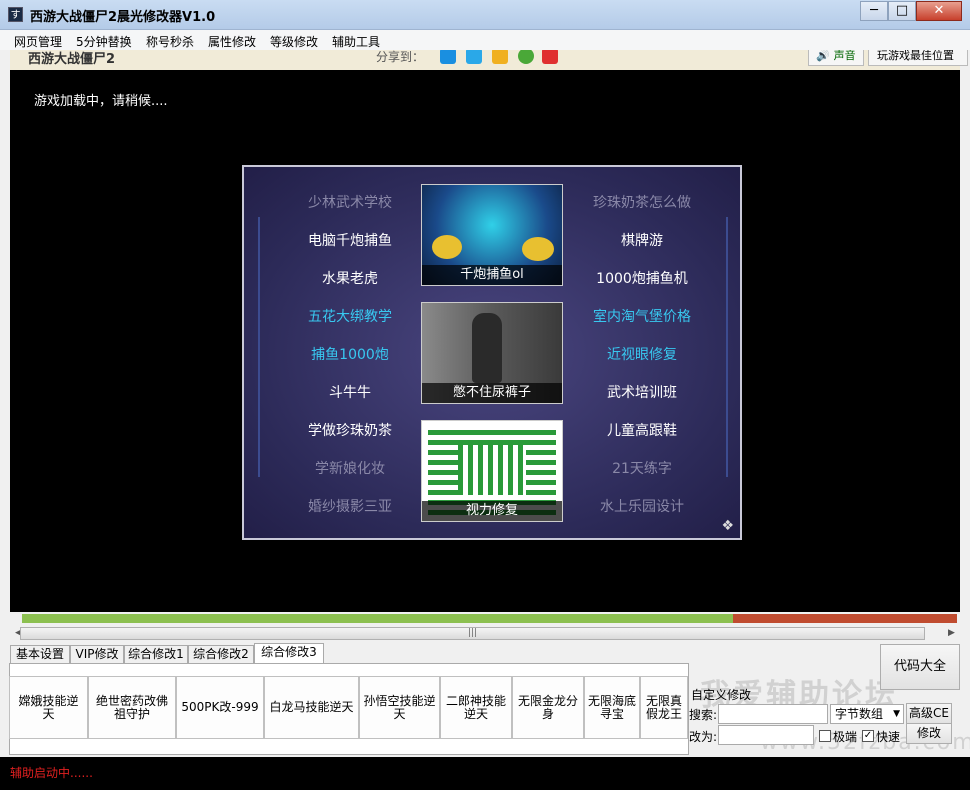 The width and height of the screenshot is (970, 790). I want to click on feature-button: 无限海底寻宝, so click(612, 707).